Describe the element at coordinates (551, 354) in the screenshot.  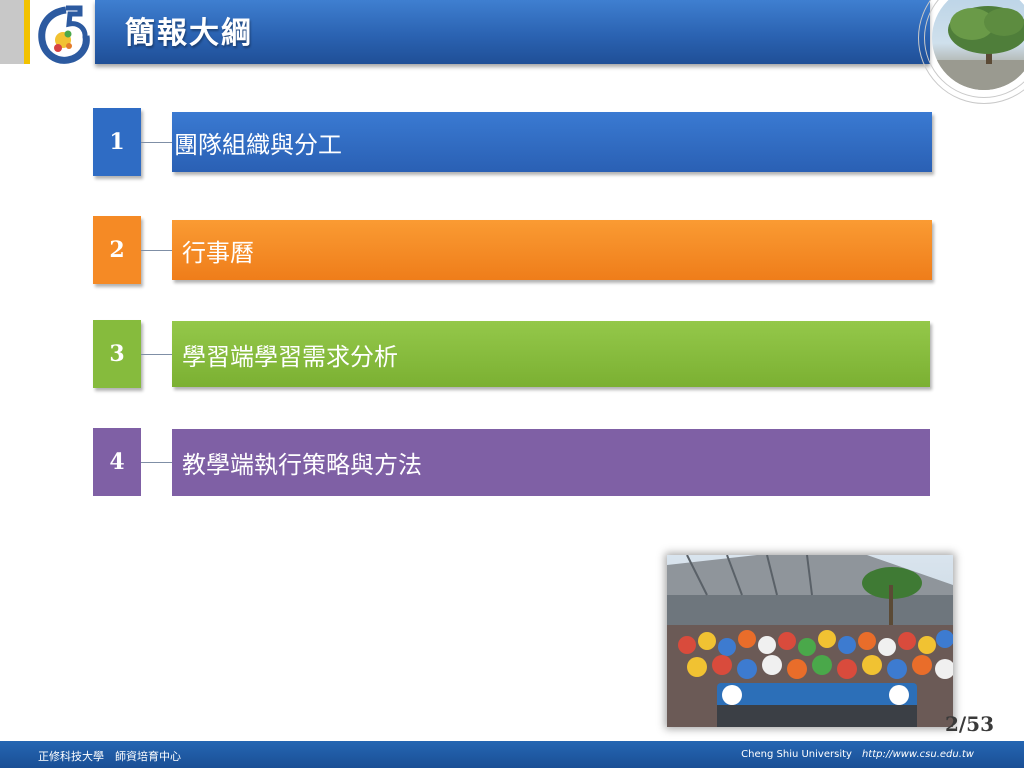
I see `agenda-item-3: 學習端學習需求分析` at that location.